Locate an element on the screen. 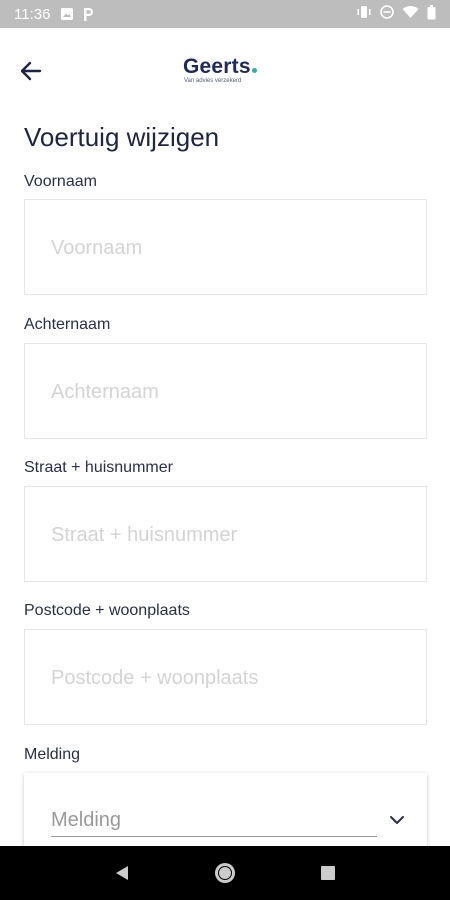 The height and width of the screenshot is (900, 450). last-name-field is located at coordinates (225, 391).